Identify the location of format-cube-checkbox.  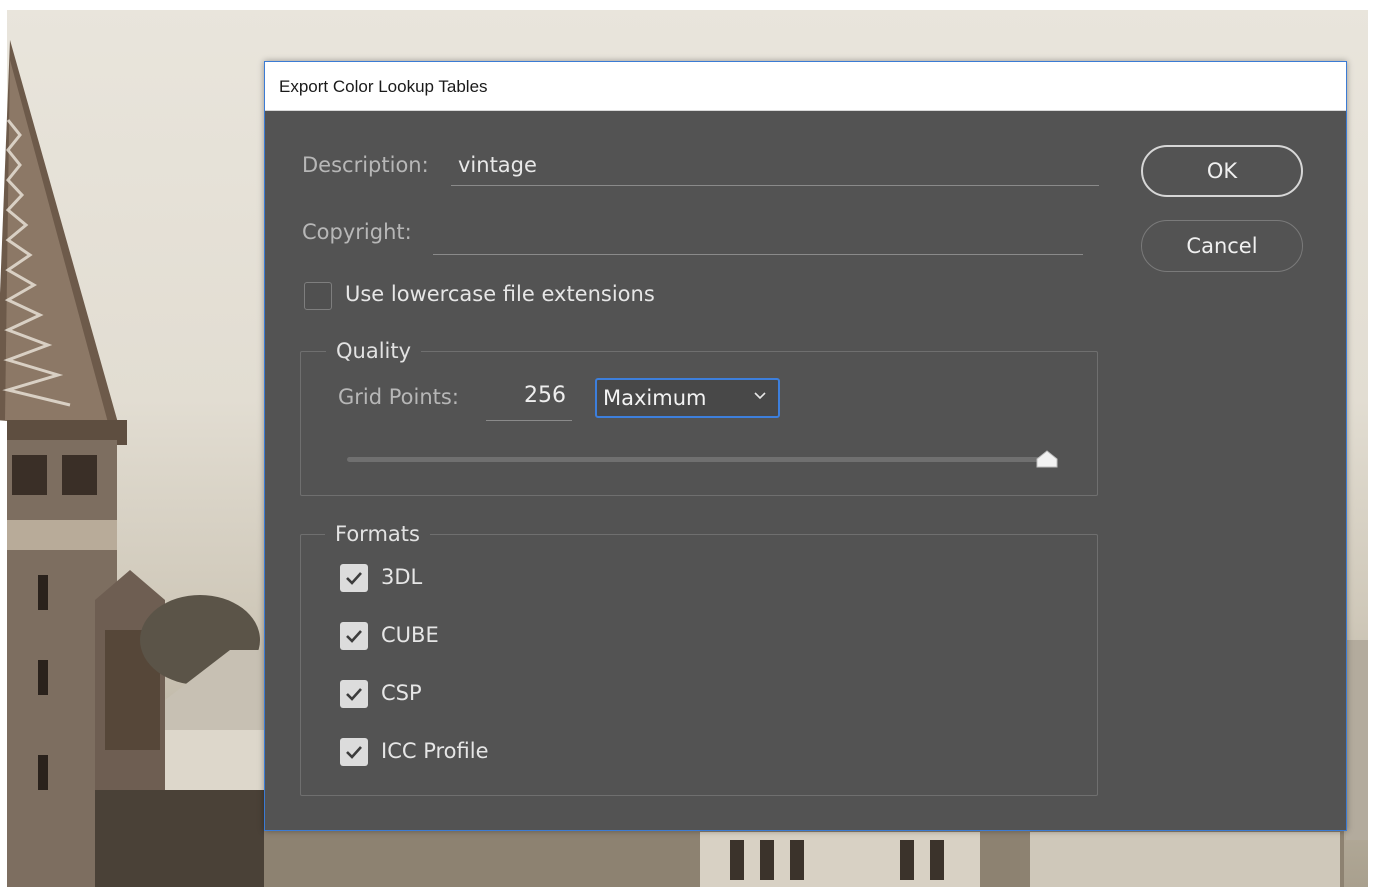
(354, 636).